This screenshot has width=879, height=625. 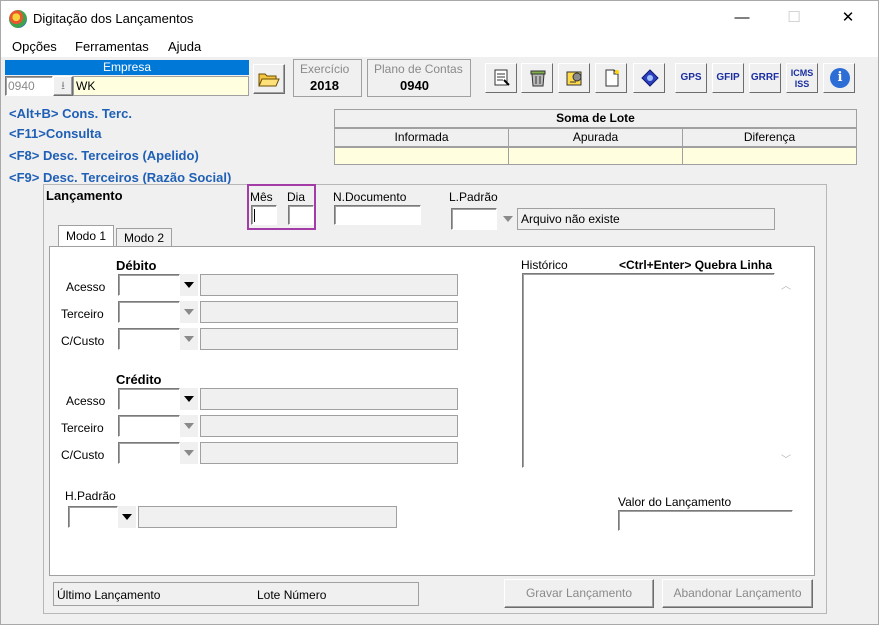 I want to click on credito-acesso-description, so click(x=329, y=399).